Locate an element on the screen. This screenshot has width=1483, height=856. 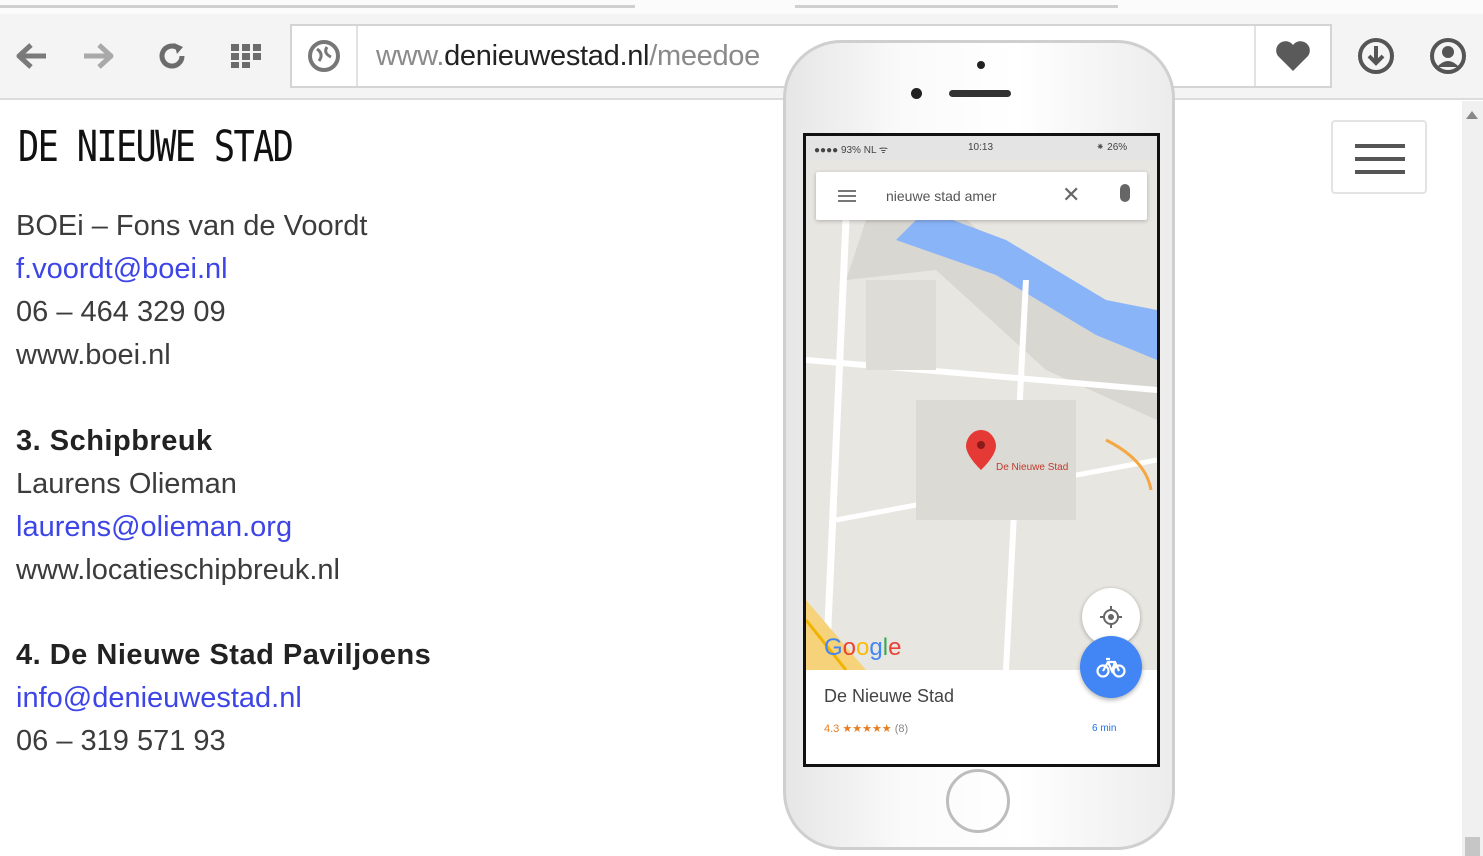
back-button is located at coordinates (32, 56).